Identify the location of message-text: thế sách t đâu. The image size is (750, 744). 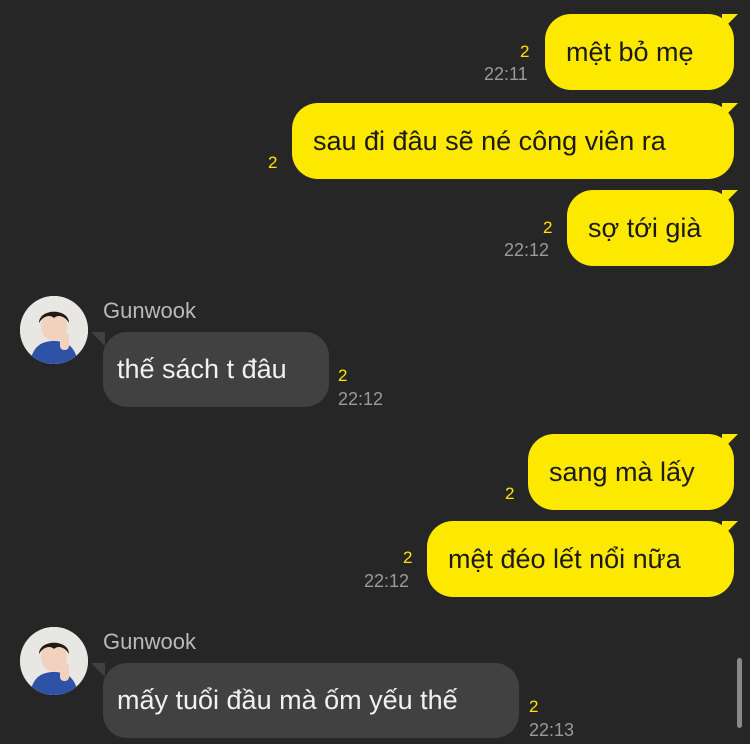
(202, 369).